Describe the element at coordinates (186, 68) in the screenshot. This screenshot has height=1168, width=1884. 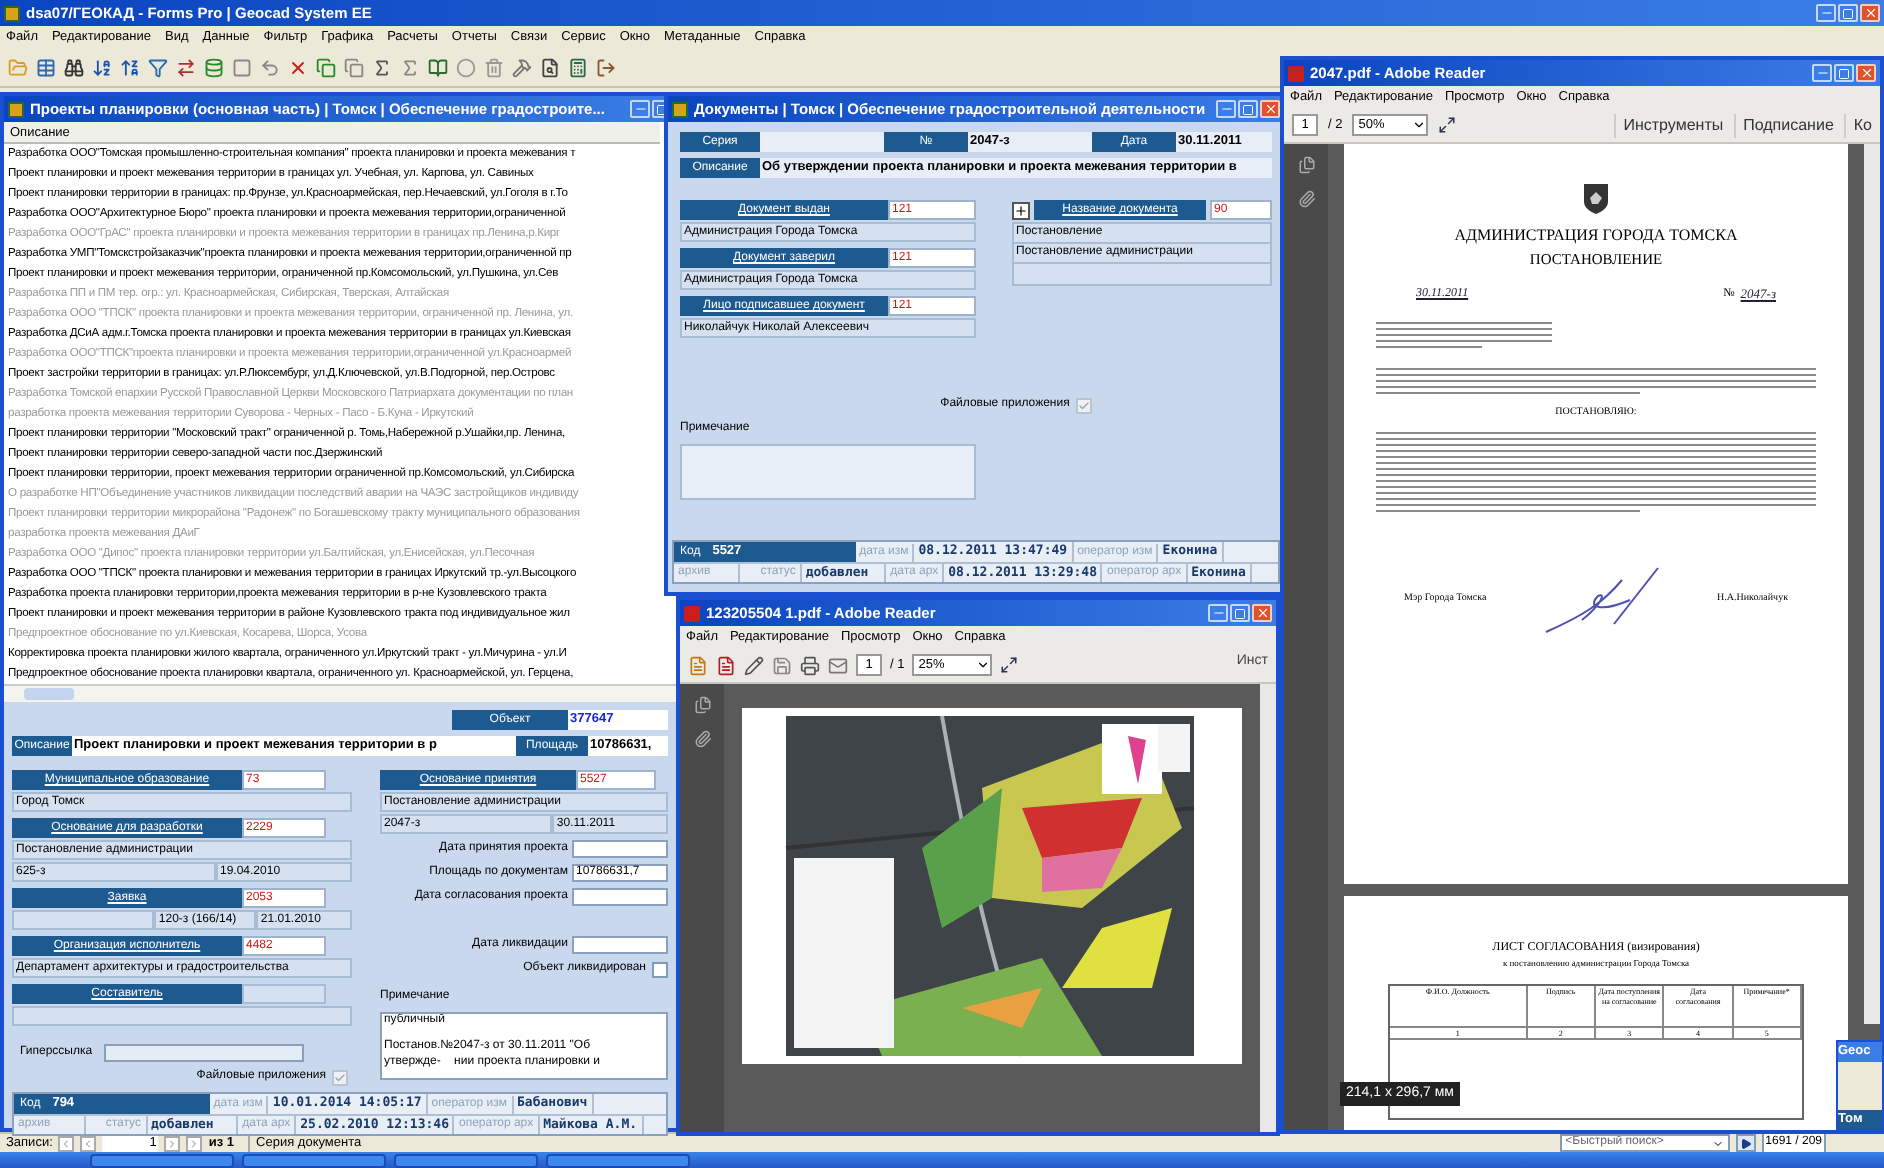
I see `arrows-icon` at that location.